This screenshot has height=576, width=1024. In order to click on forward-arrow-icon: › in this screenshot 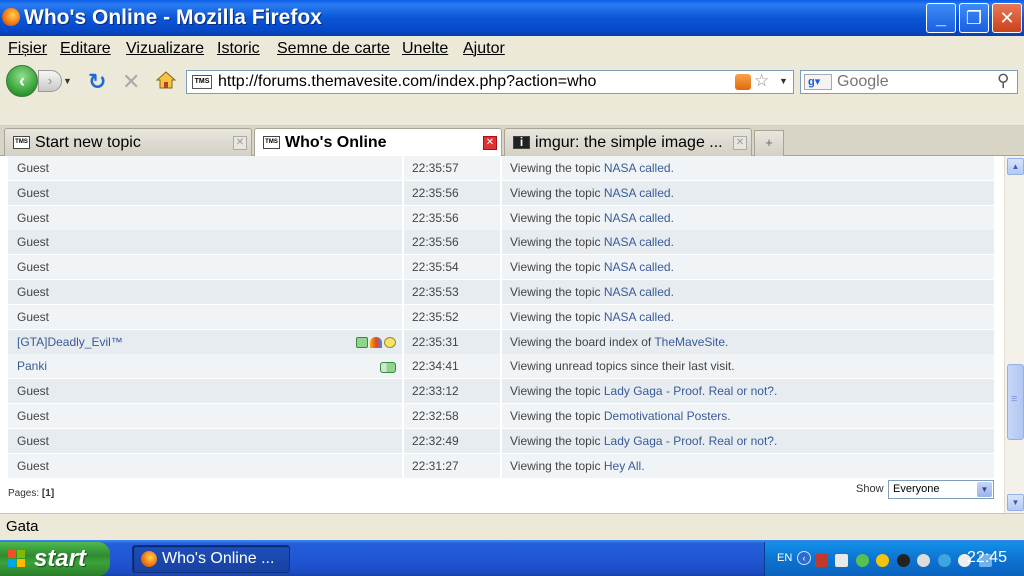, I will do `click(50, 80)`.